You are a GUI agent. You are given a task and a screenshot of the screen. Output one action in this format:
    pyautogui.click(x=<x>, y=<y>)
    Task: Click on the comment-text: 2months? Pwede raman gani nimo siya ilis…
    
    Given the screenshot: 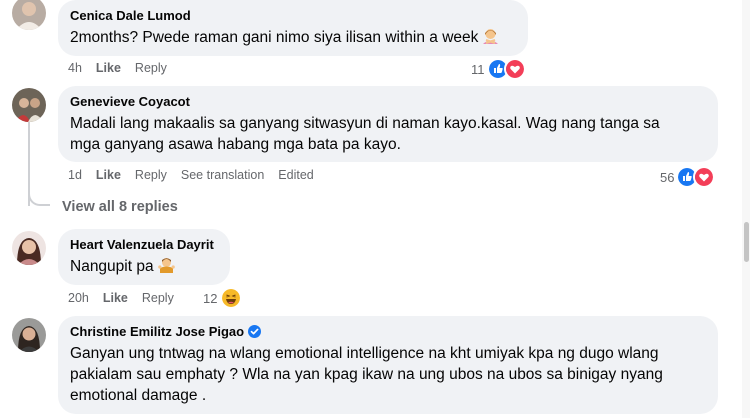 What is the action you would take?
    pyautogui.click(x=293, y=38)
    